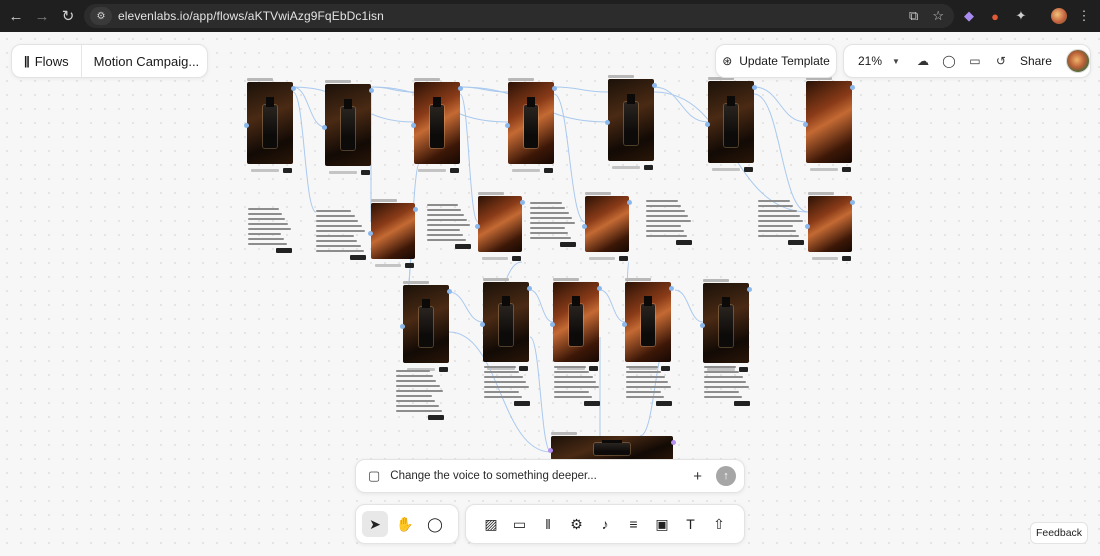 This screenshot has width=1100, height=556. Describe the element at coordinates (1021, 16) in the screenshot. I see `puzzle-icon: ✦` at that location.